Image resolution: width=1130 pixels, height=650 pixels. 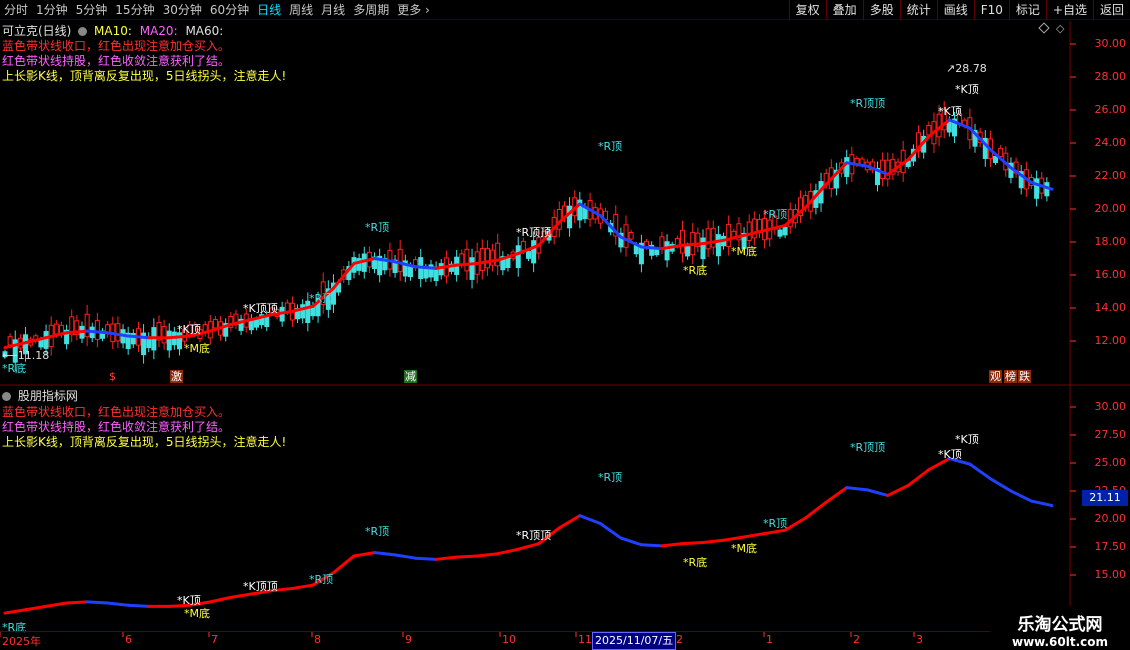 I want to click on signal-k-top: *K顶, so click(x=189, y=329).